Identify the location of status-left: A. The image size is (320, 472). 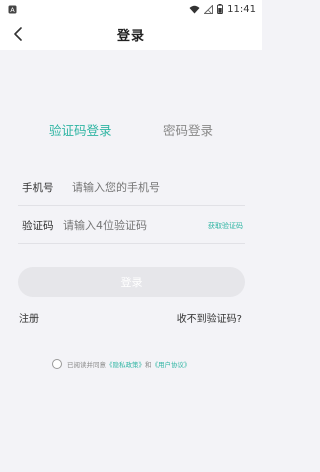
(12, 9).